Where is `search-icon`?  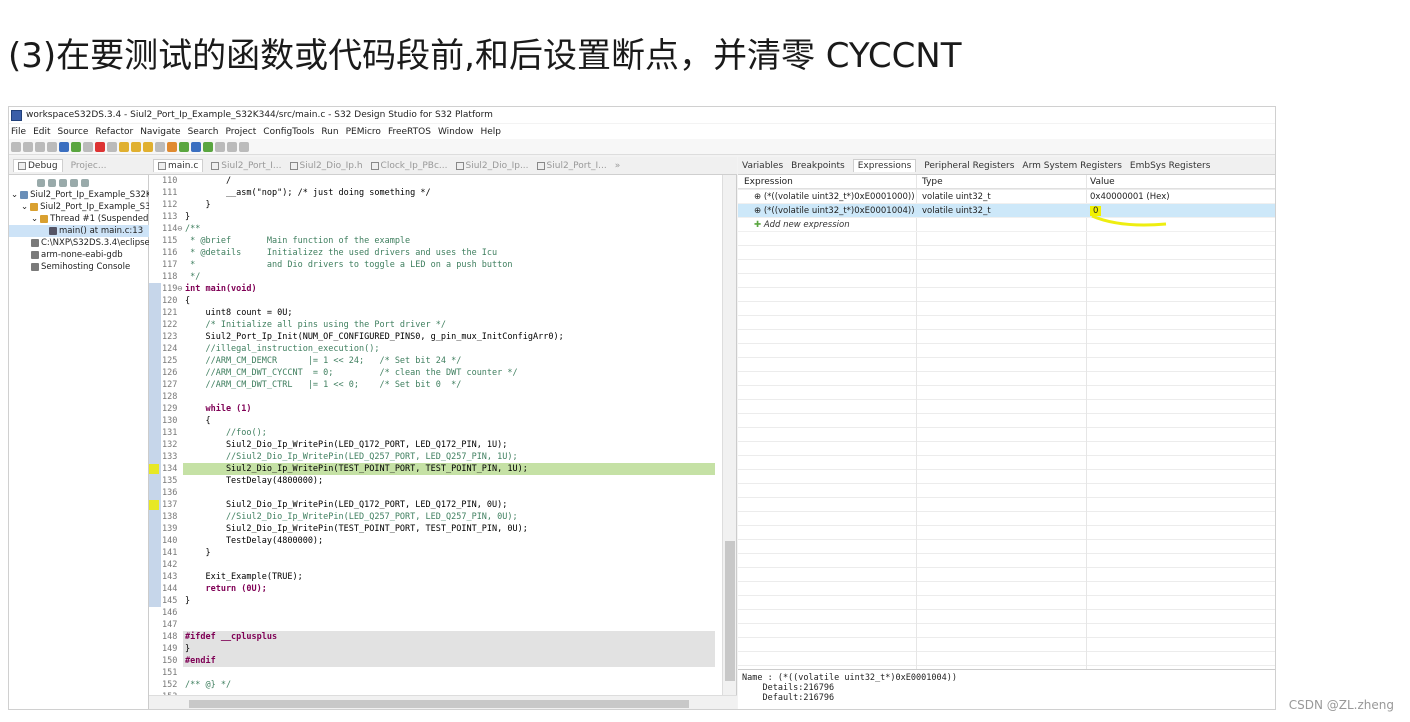
search-icon is located at coordinates (220, 146).